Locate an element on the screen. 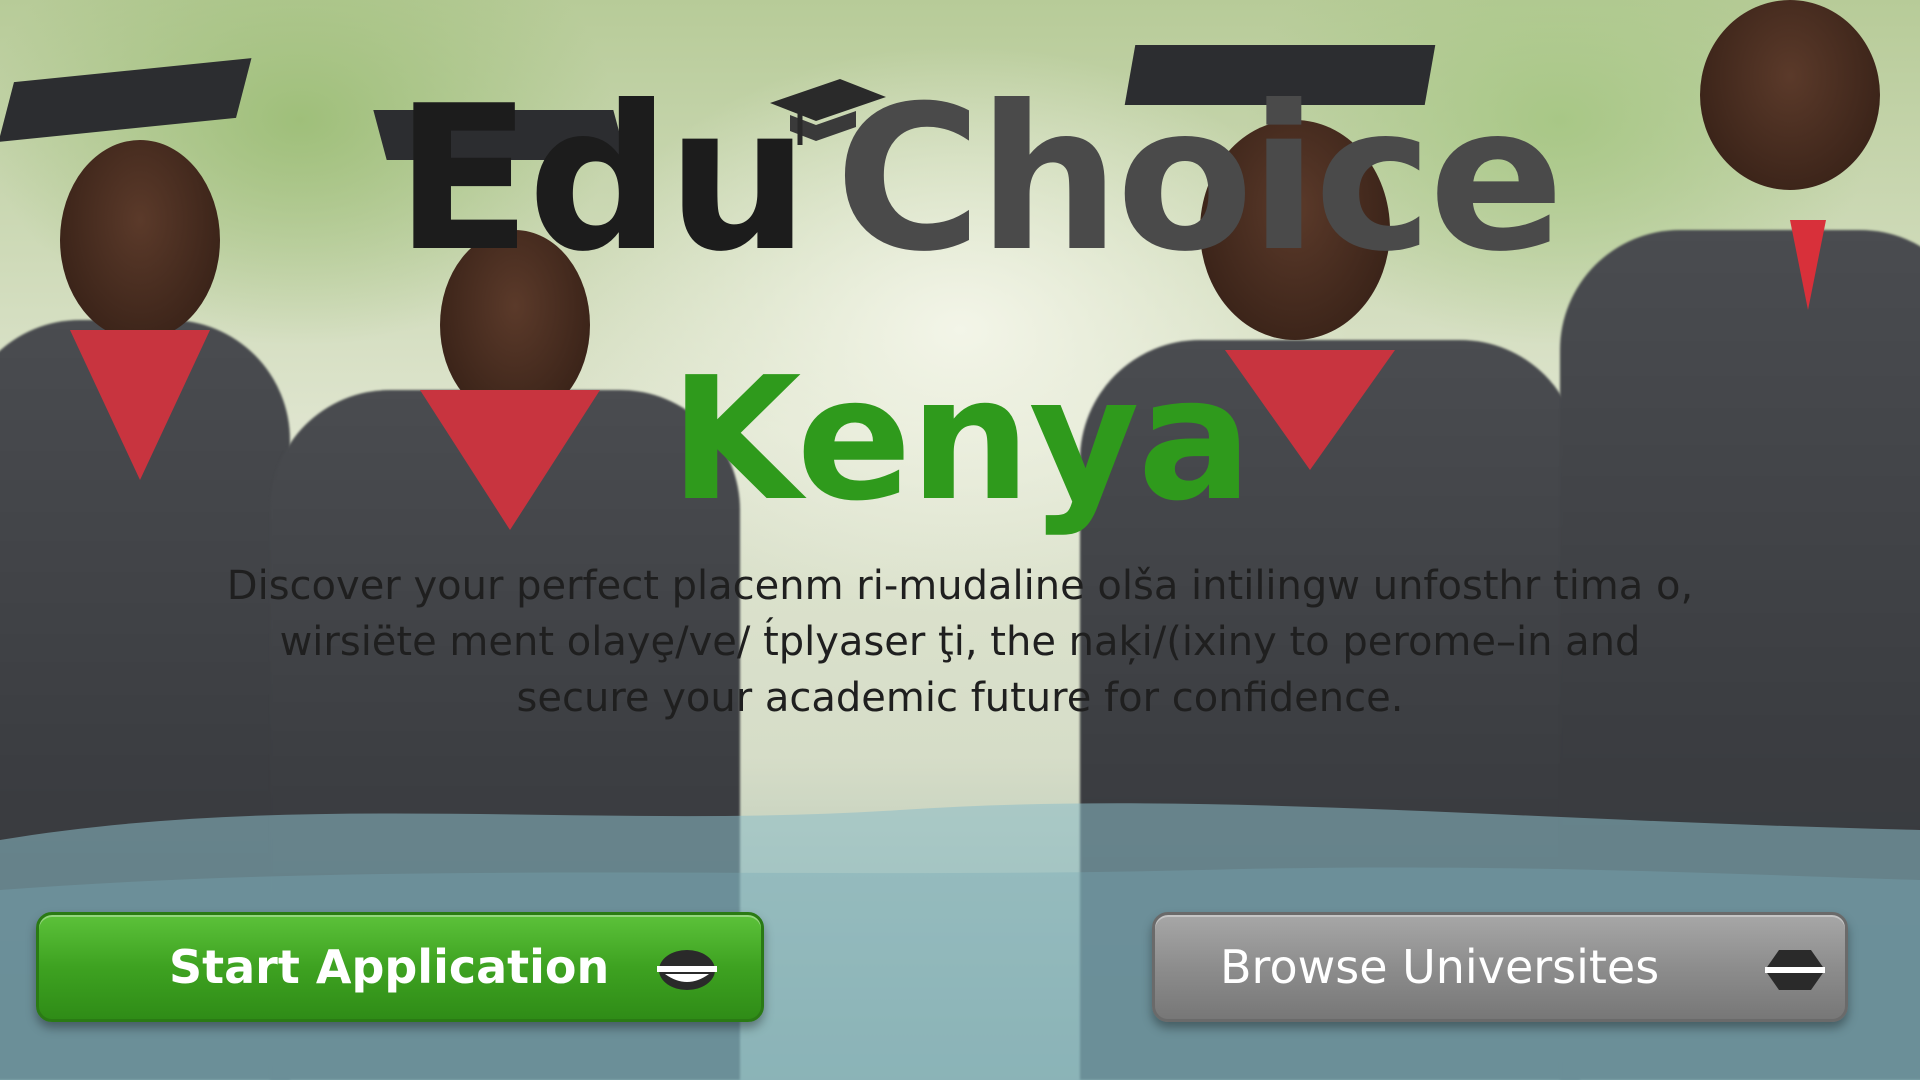 This screenshot has width=1920, height=1080. graduation-cap-icon is located at coordinates (828, 112).